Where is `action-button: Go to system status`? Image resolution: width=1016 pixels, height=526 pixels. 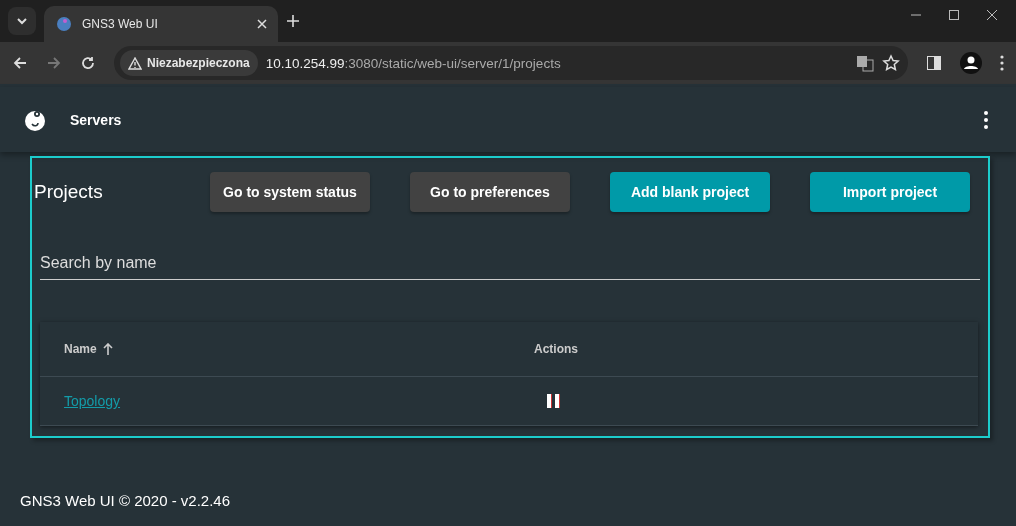 action-button: Go to system status is located at coordinates (290, 192).